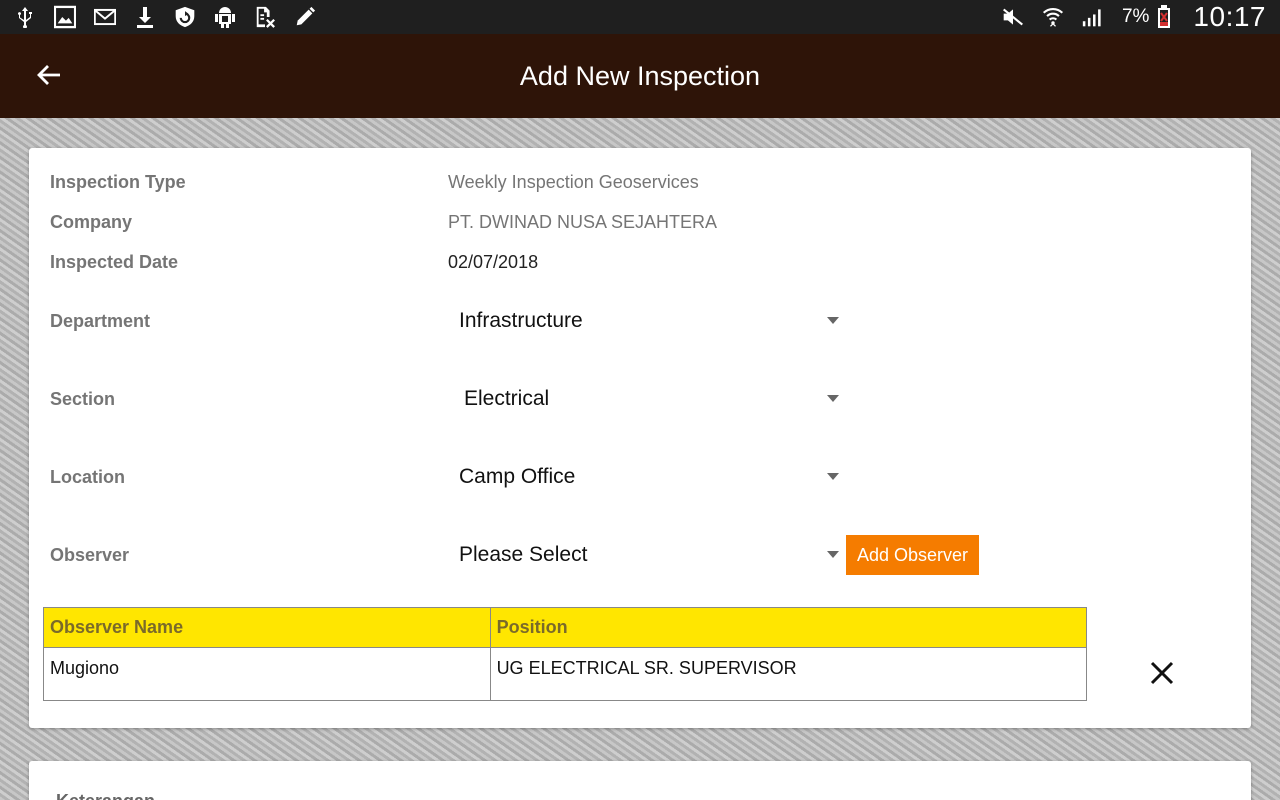  What do you see at coordinates (90, 555) in the screenshot?
I see `observer-label: Observer` at bounding box center [90, 555].